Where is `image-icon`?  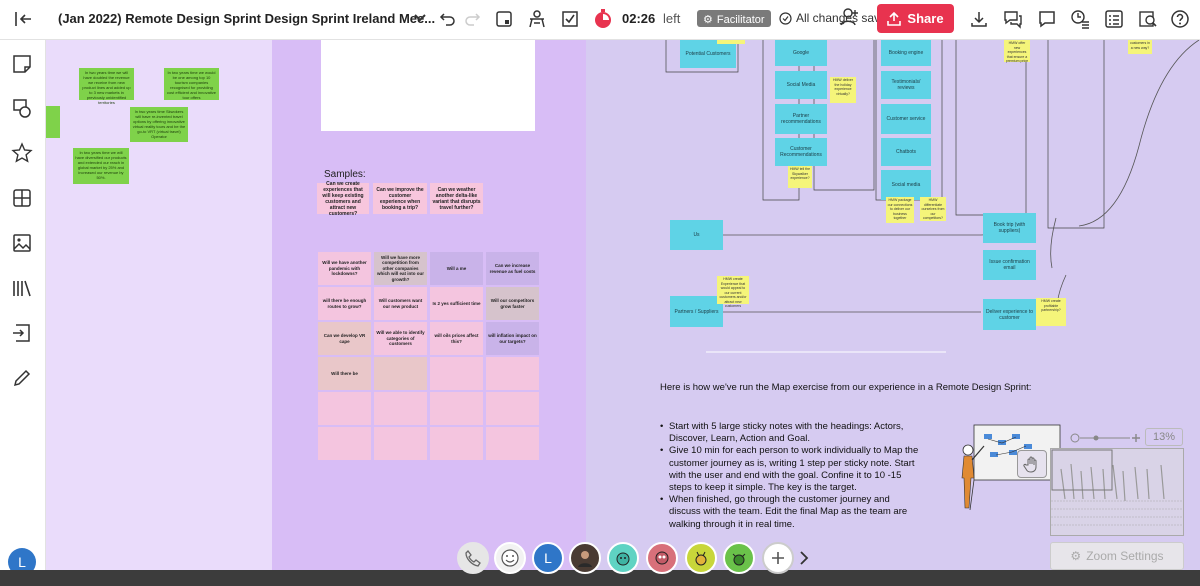 image-icon is located at coordinates (22, 243).